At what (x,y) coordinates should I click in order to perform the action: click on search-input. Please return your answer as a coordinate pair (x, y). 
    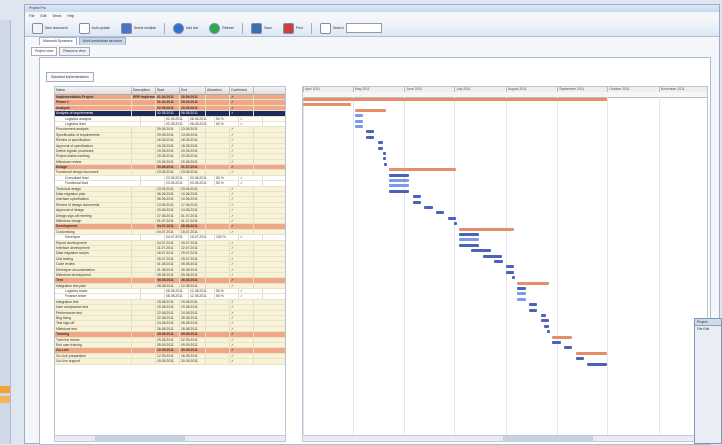
    Looking at the image, I should click on (363, 28).